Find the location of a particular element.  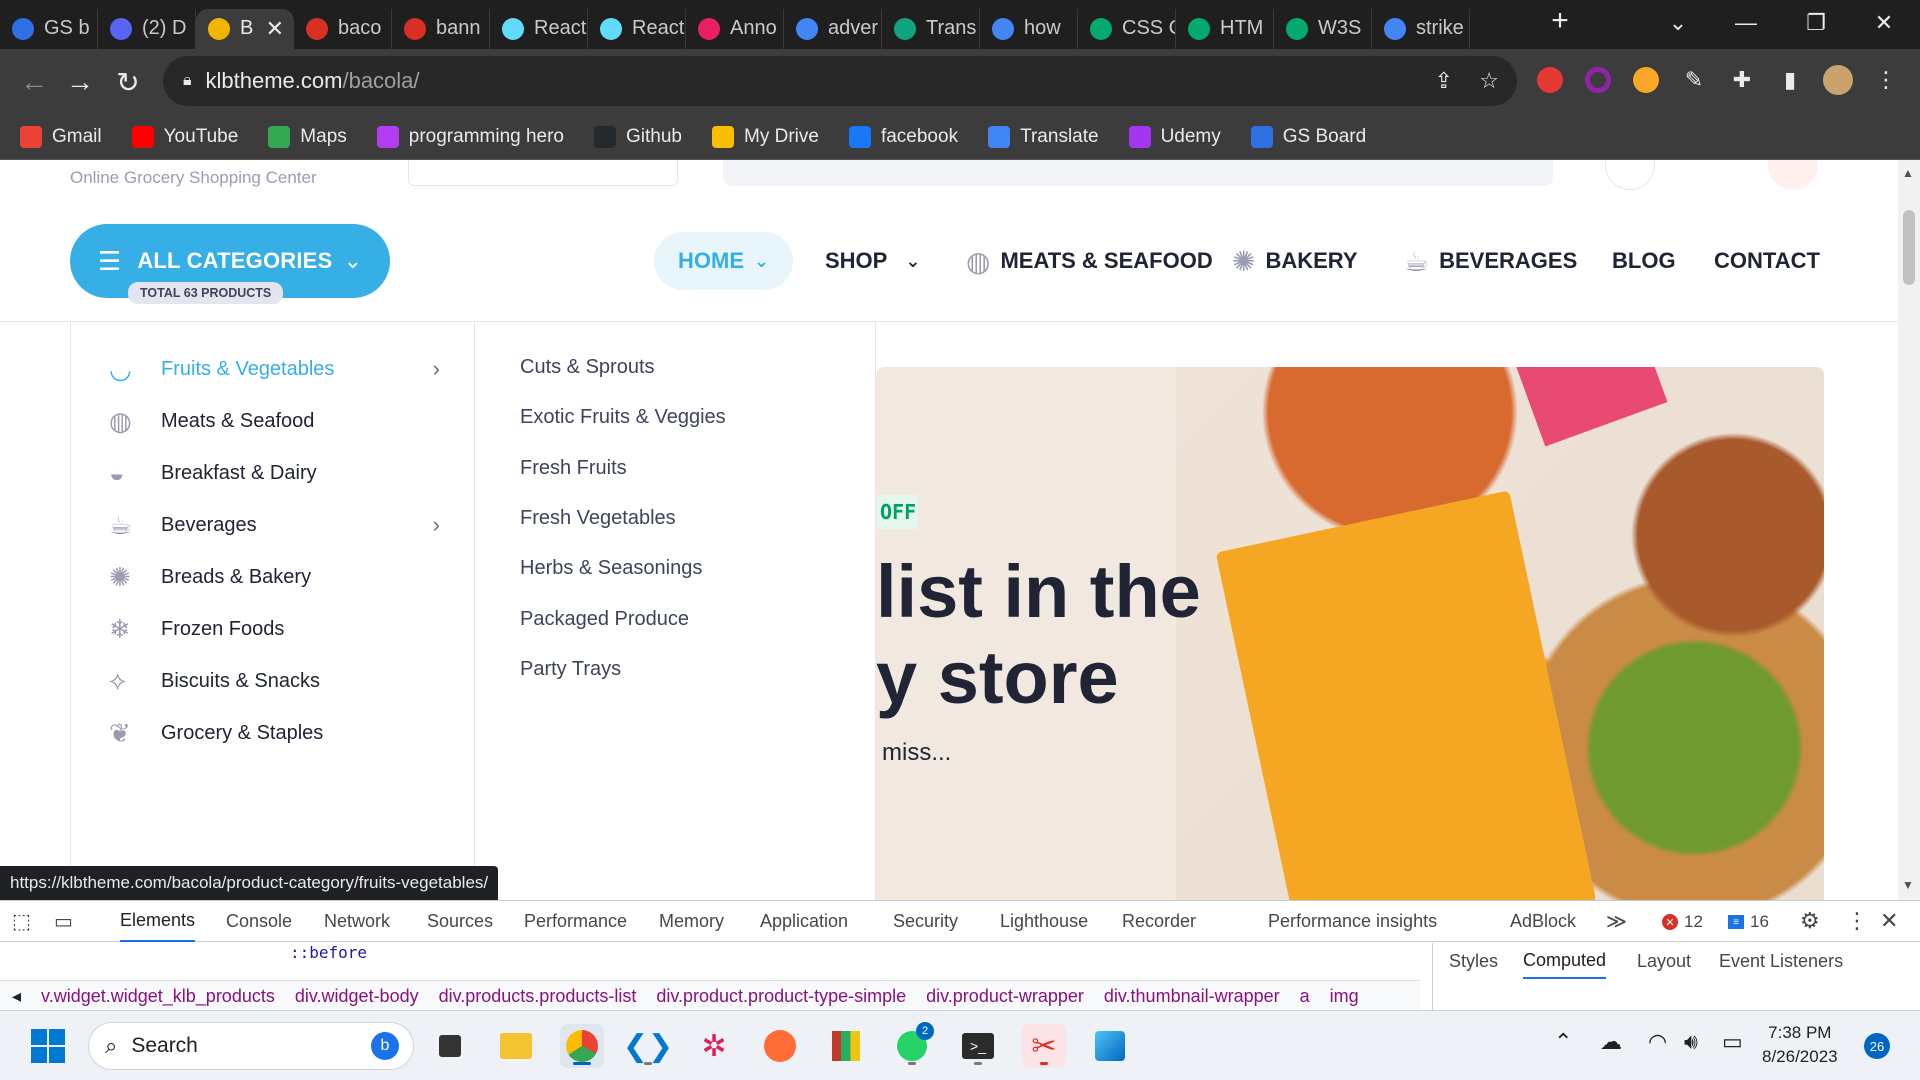

close-tab-icon: ✕ is located at coordinates (275, 29).